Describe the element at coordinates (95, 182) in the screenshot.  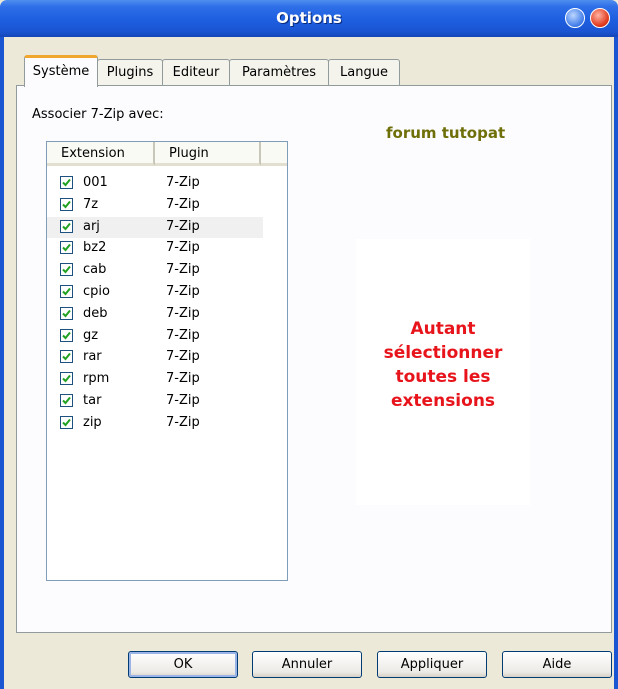
I see `extension-name: 001` at that location.